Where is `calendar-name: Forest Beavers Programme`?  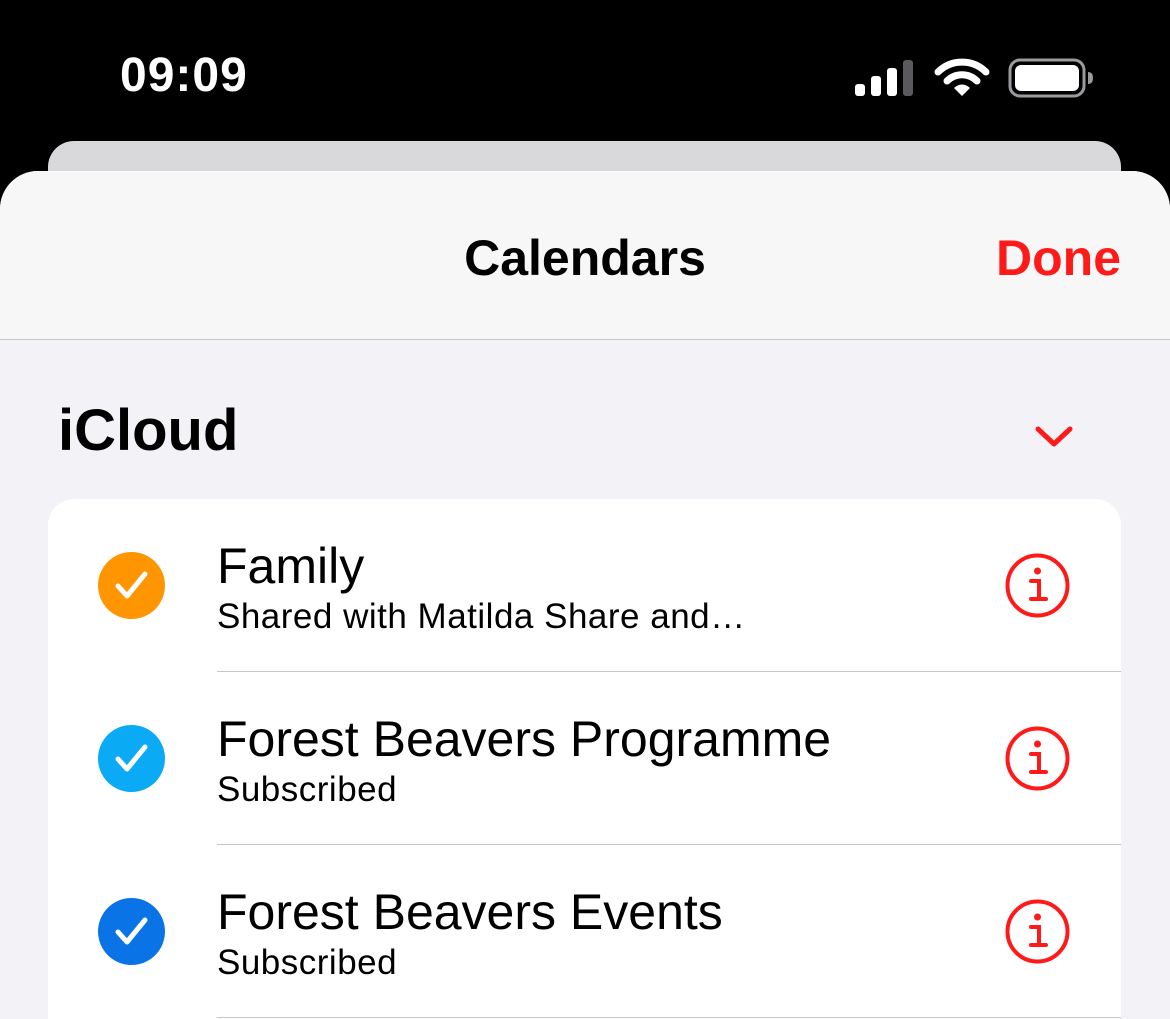
calendar-name: Forest Beavers Programme is located at coordinates (524, 739).